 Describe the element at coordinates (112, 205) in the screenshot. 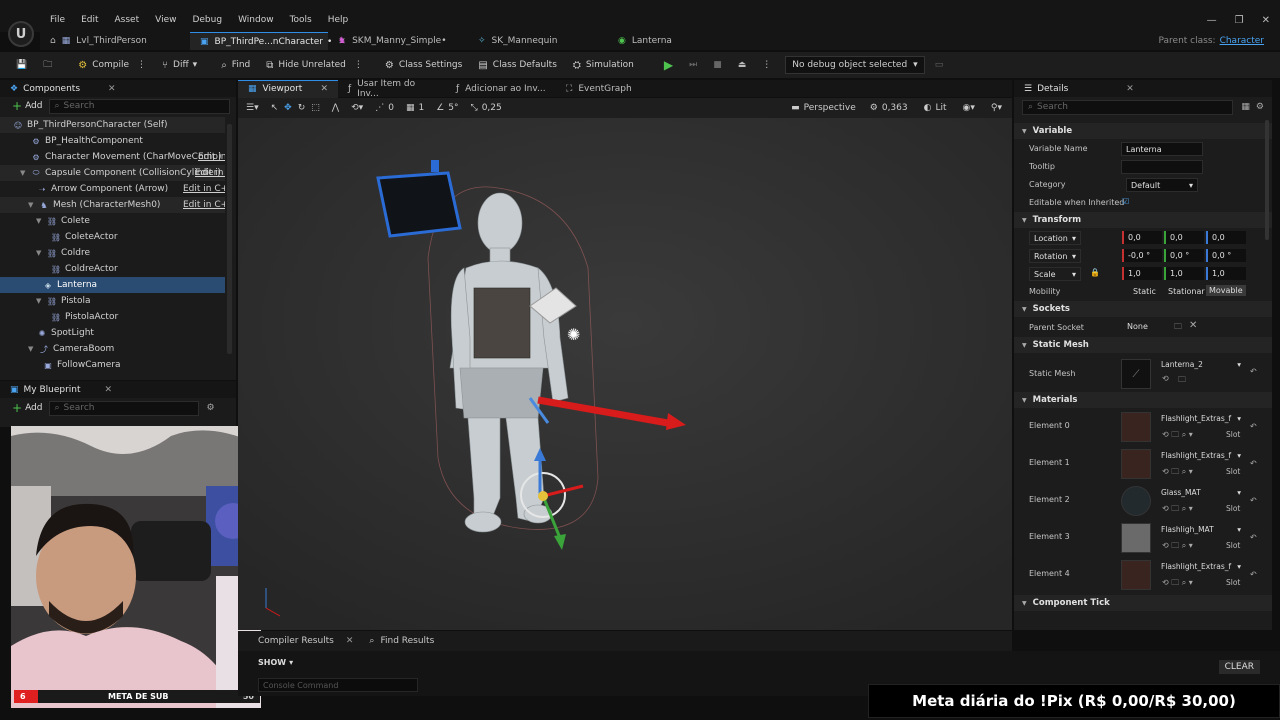

I see `tree-item-mesh: ▼ ♞ Mesh (CharacterMesh0) Edit in C++` at that location.